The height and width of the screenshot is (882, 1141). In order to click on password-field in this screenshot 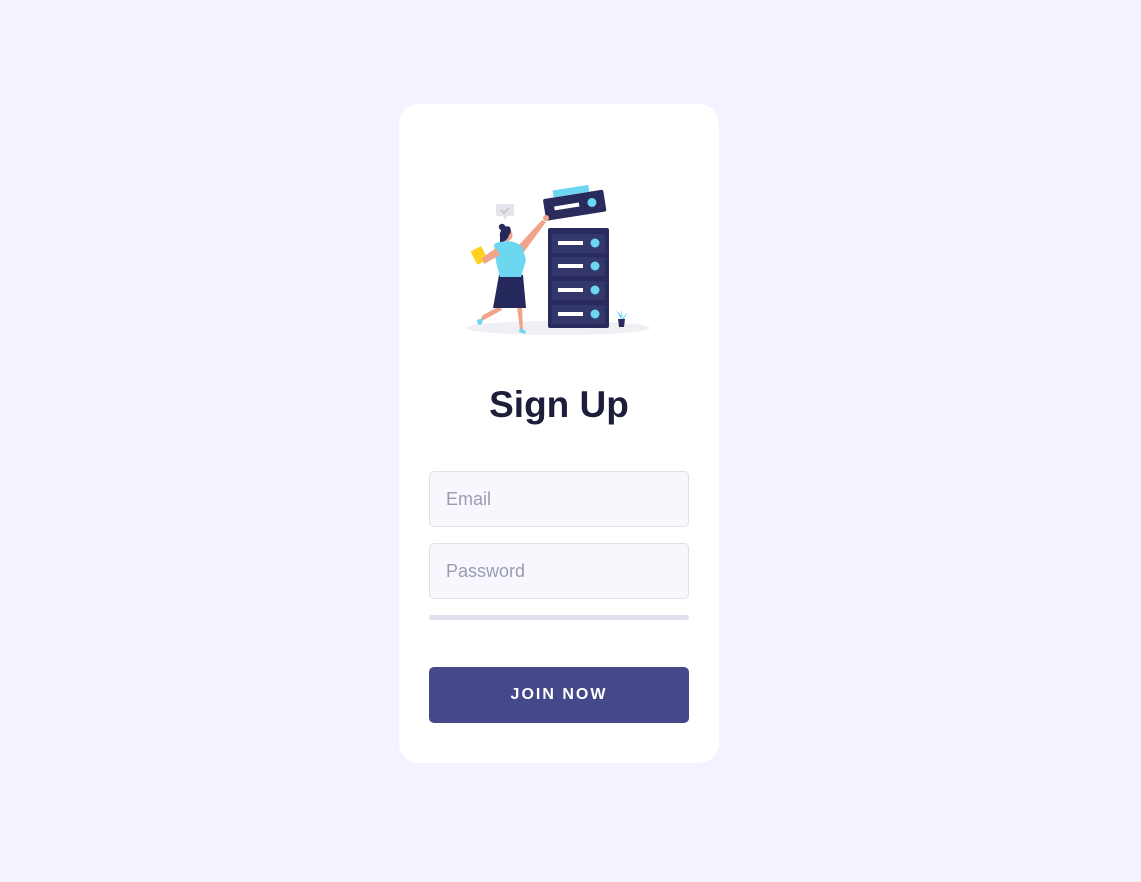, I will do `click(559, 571)`.